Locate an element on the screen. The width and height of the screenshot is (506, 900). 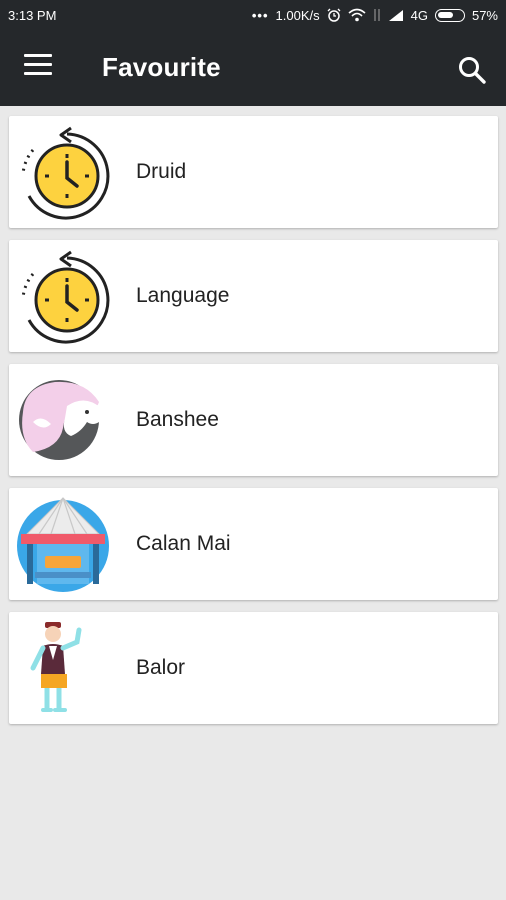
page-title: Favourite is located at coordinates (161, 67).